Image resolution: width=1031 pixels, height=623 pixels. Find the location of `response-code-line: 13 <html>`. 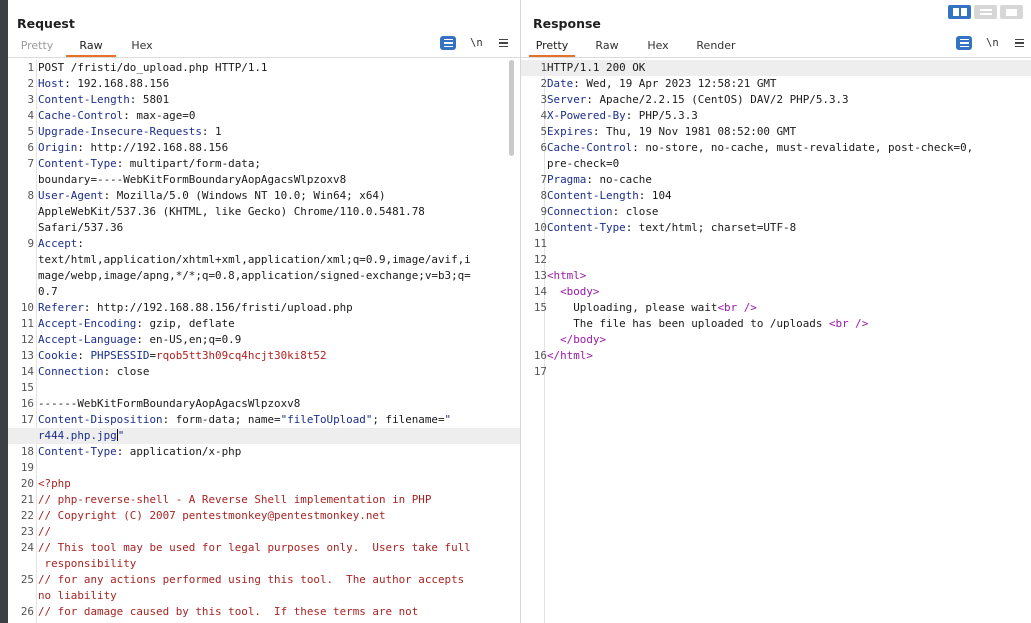

response-code-line: 13 <html> is located at coordinates (776, 276).